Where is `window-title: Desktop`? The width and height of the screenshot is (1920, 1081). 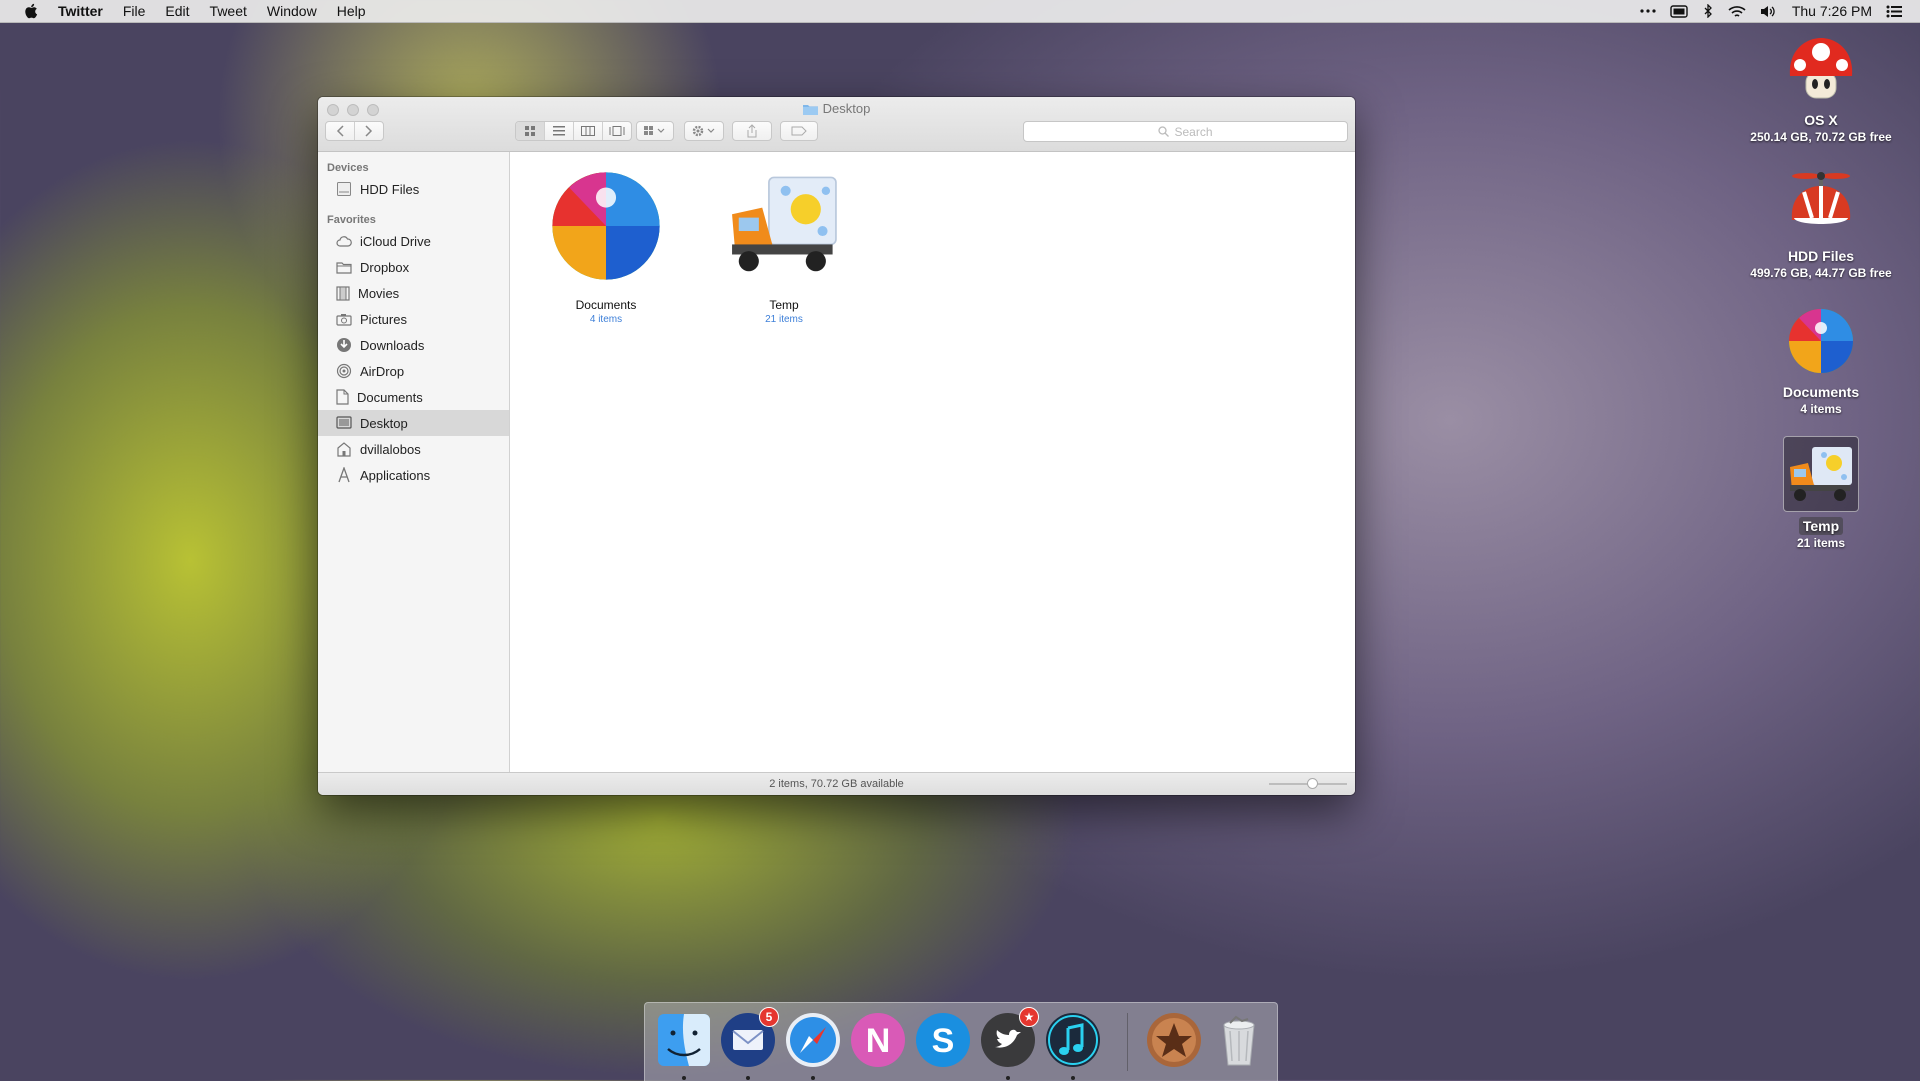 window-title: Desktop is located at coordinates (836, 108).